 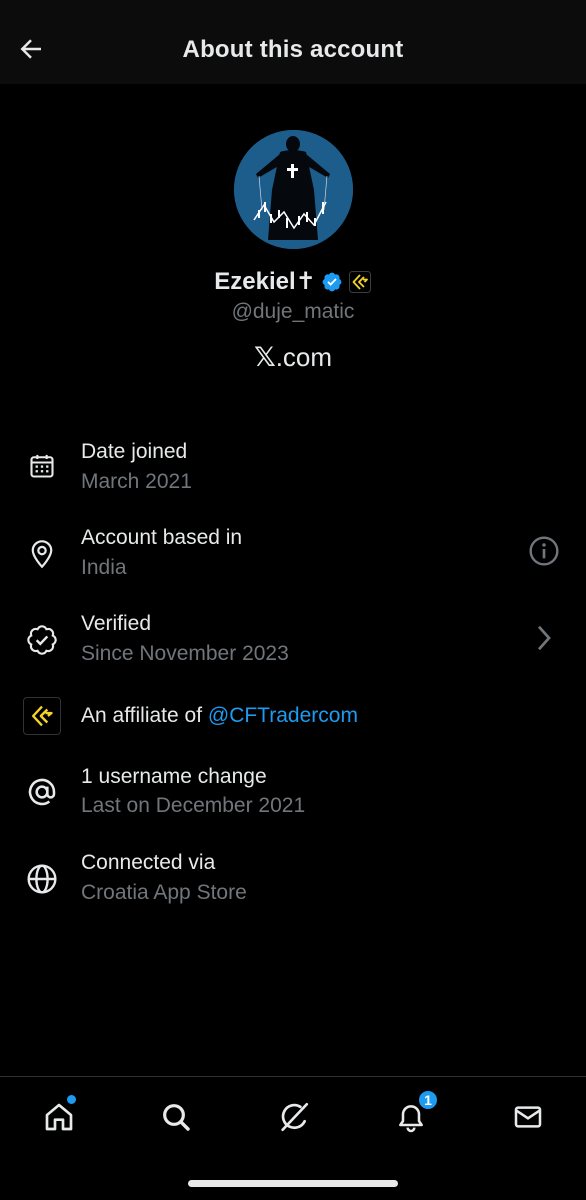 I want to click on username-change-row: 1 username change Last on December 2021, so click(x=293, y=796).